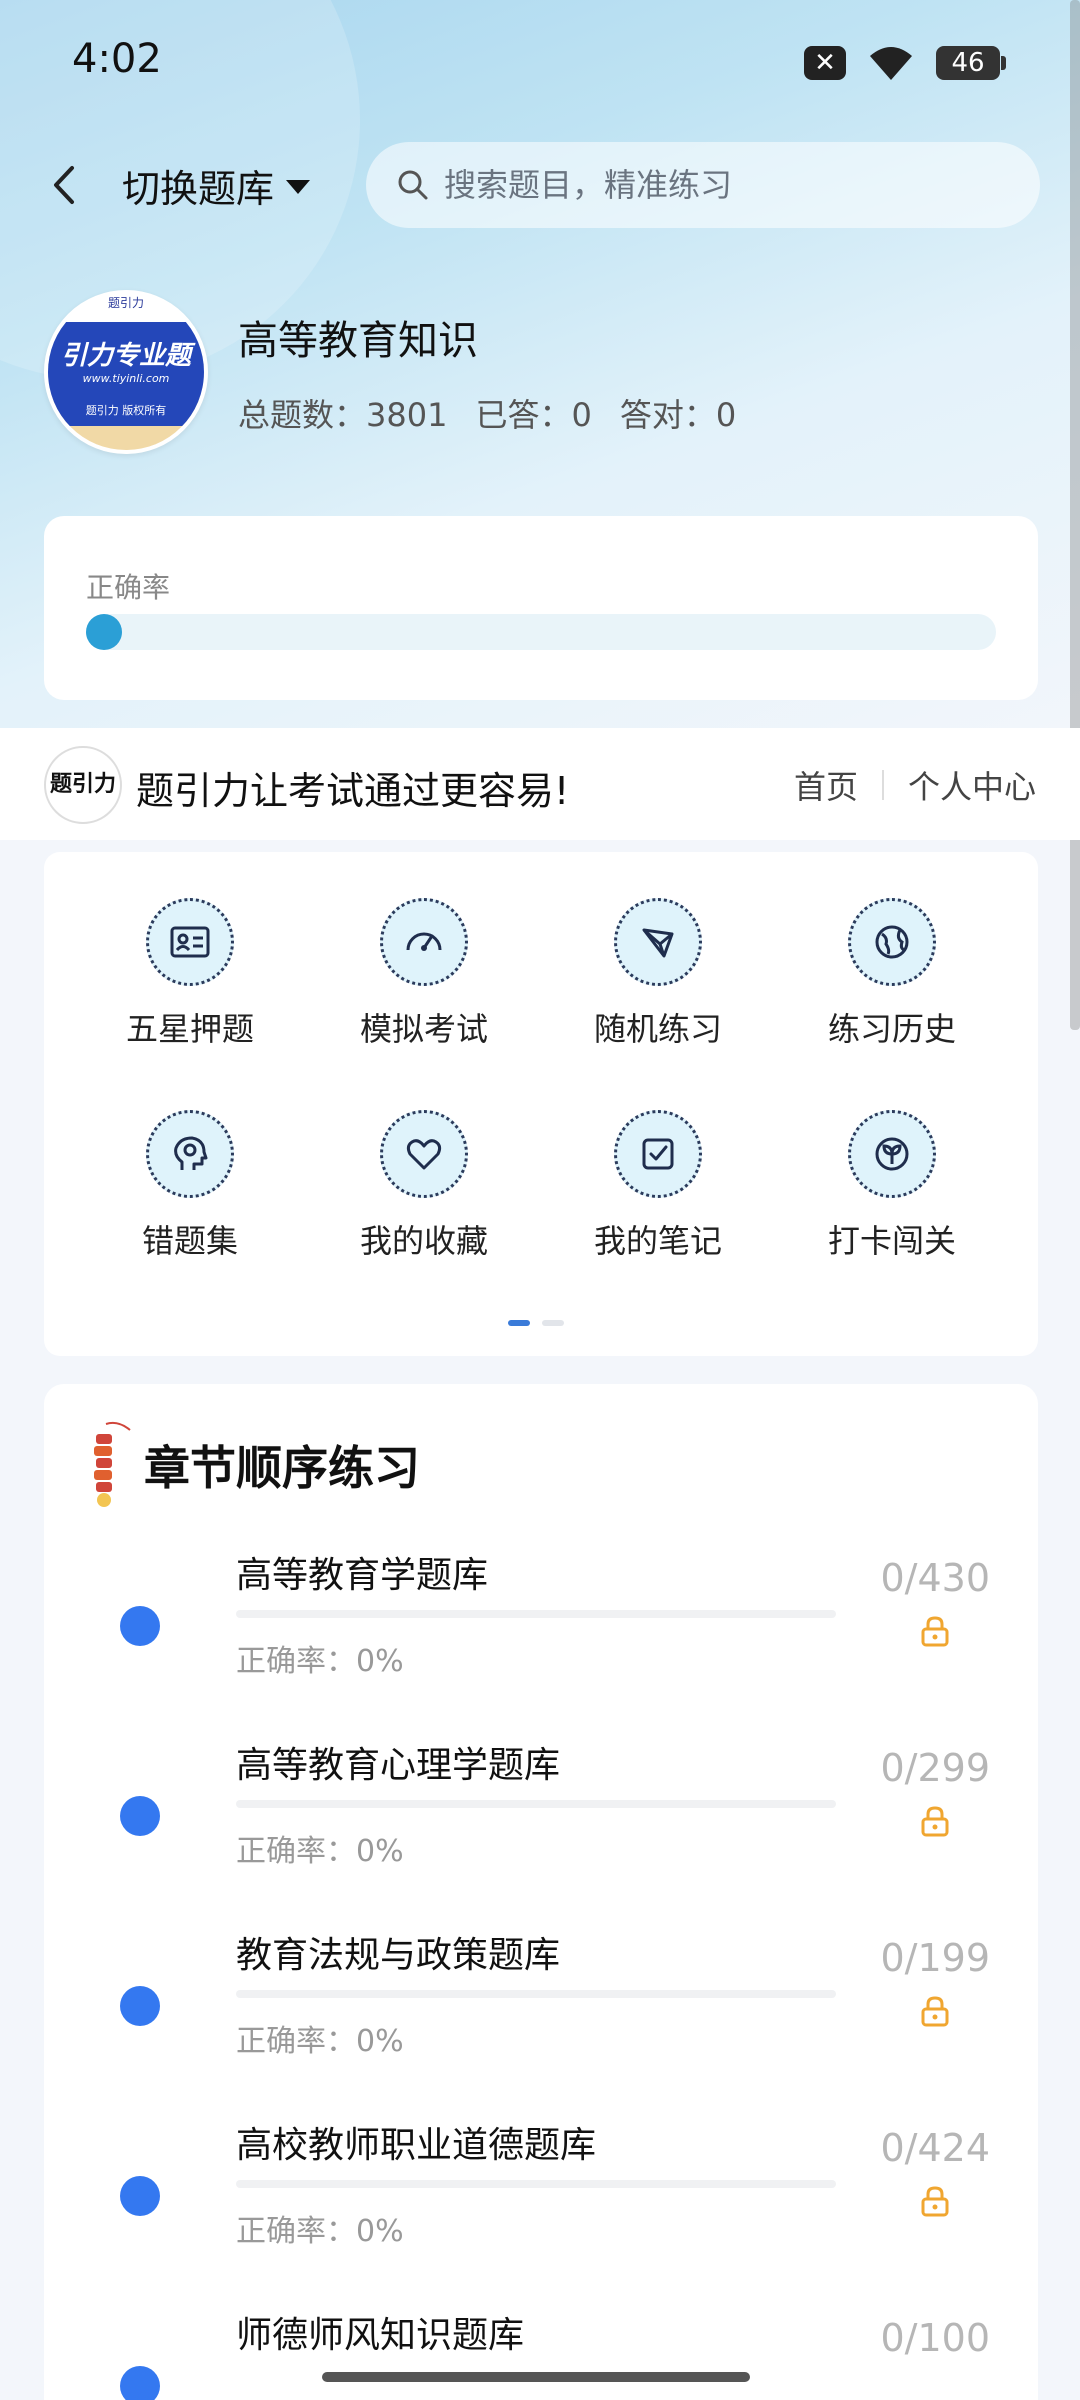 The height and width of the screenshot is (2400, 1080). I want to click on grid-item-practice-history: 练习历史, so click(892, 978).